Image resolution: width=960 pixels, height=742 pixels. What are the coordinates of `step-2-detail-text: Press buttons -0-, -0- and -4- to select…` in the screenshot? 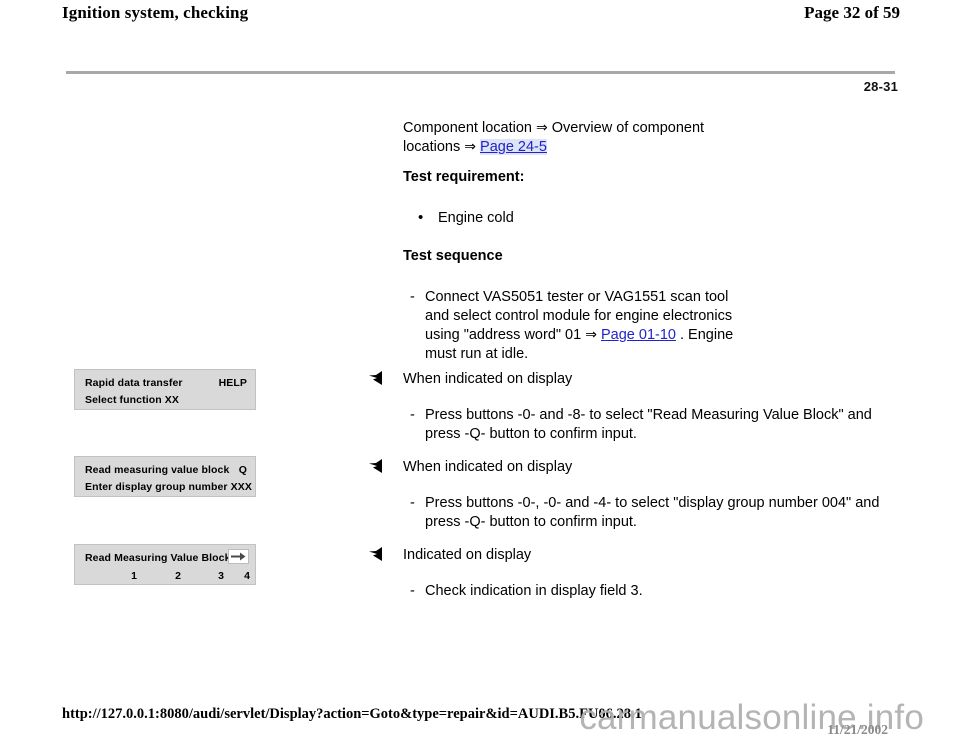 It's located at (652, 512).